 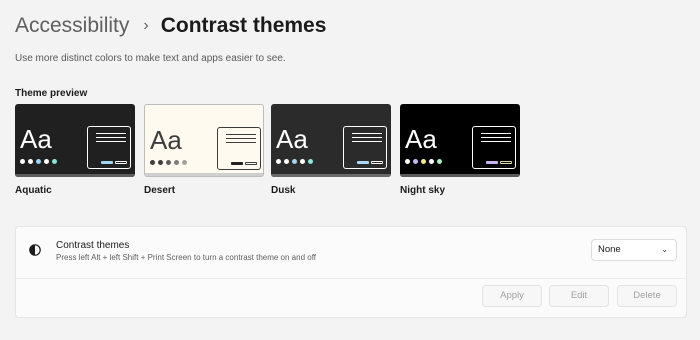 I want to click on theme-name-label: Night sky, so click(x=423, y=190).